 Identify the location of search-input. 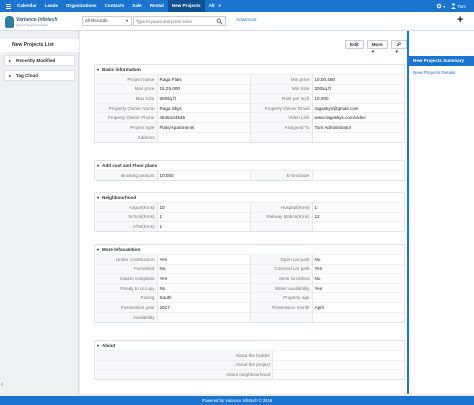
(175, 21).